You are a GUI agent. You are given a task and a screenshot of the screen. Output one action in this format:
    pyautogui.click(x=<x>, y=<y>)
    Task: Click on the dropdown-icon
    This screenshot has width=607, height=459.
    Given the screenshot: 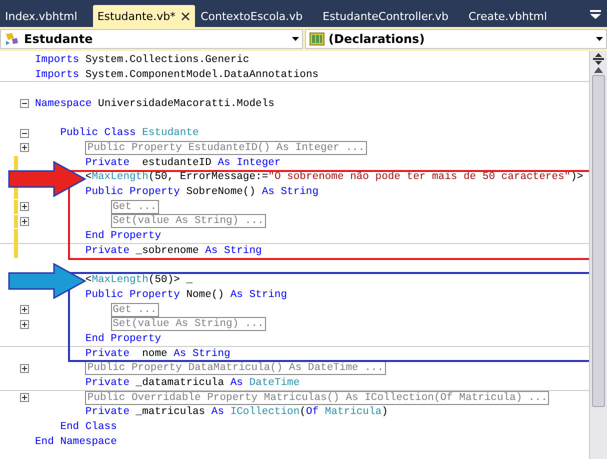 What is the action you would take?
    pyautogui.click(x=595, y=14)
    